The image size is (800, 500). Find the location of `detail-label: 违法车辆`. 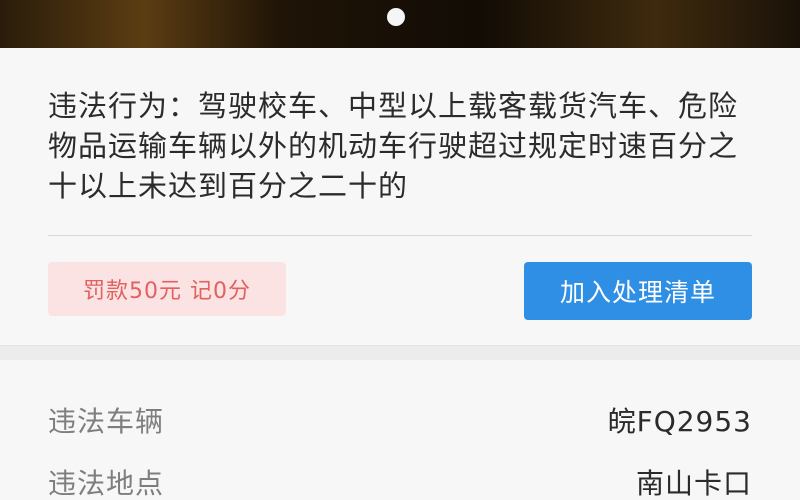

detail-label: 违法车辆 is located at coordinates (106, 421).